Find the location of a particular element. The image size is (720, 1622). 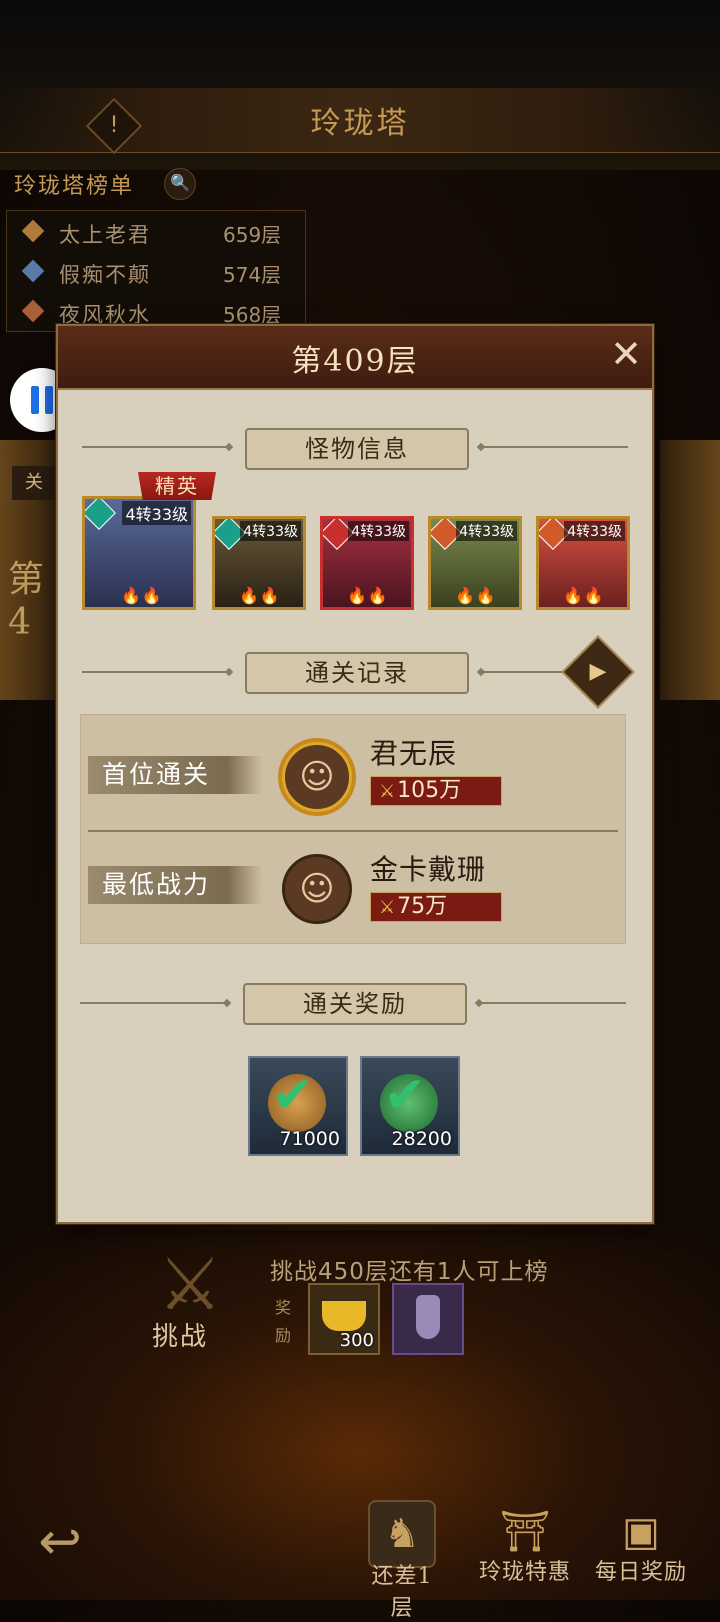

lowest-power-value: ⚔75万 is located at coordinates (436, 907).